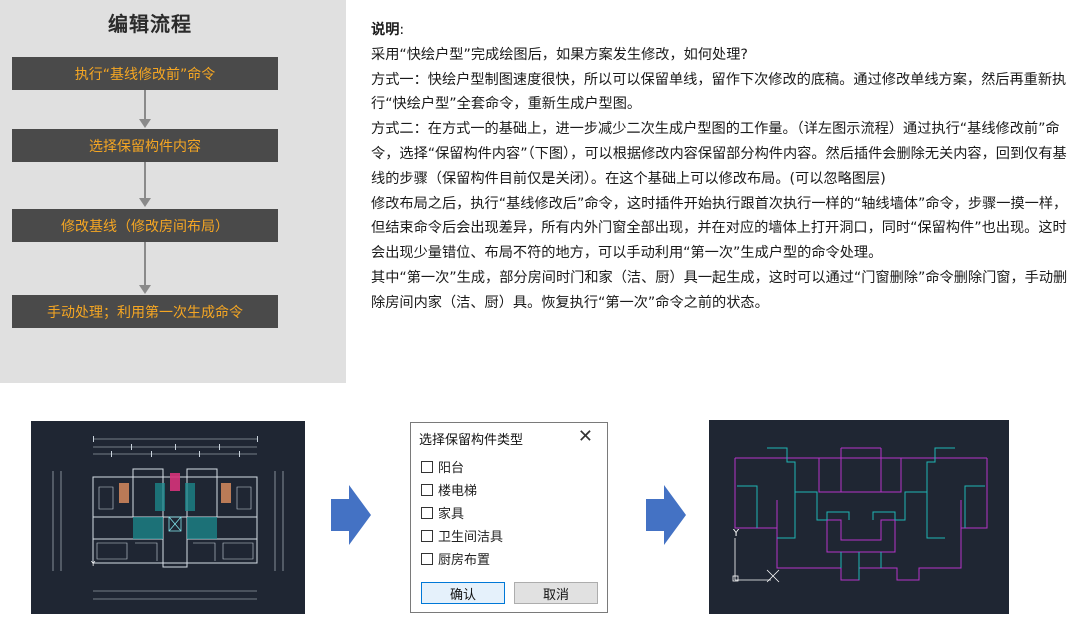 The image size is (1080, 625). Describe the element at coordinates (388, 30) in the screenshot. I see `description-heading: 说明:` at that location.